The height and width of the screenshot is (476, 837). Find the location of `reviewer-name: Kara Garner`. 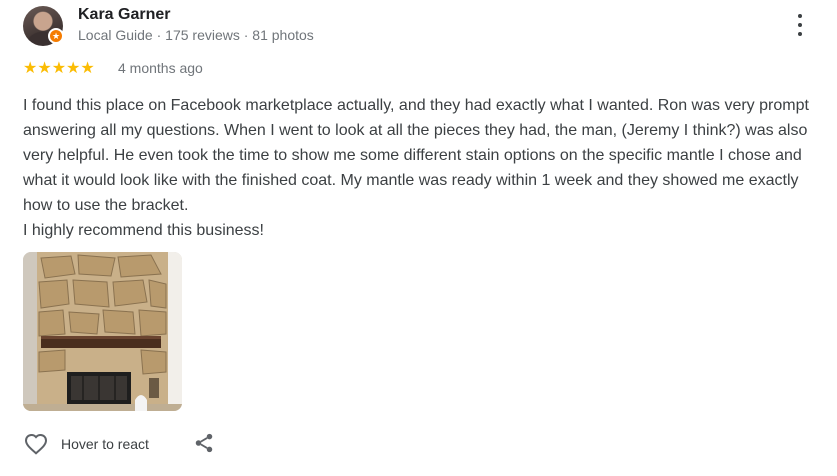

reviewer-name: Kara Garner is located at coordinates (124, 15).